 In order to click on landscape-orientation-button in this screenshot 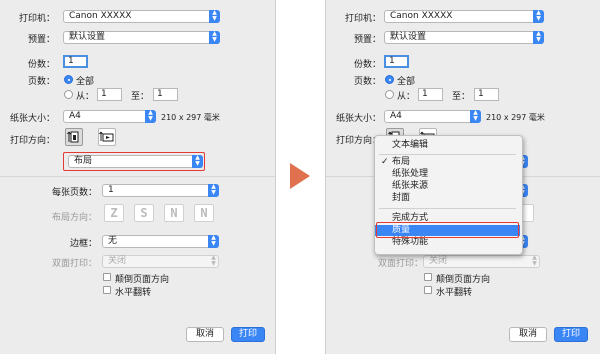, I will do `click(107, 137)`.